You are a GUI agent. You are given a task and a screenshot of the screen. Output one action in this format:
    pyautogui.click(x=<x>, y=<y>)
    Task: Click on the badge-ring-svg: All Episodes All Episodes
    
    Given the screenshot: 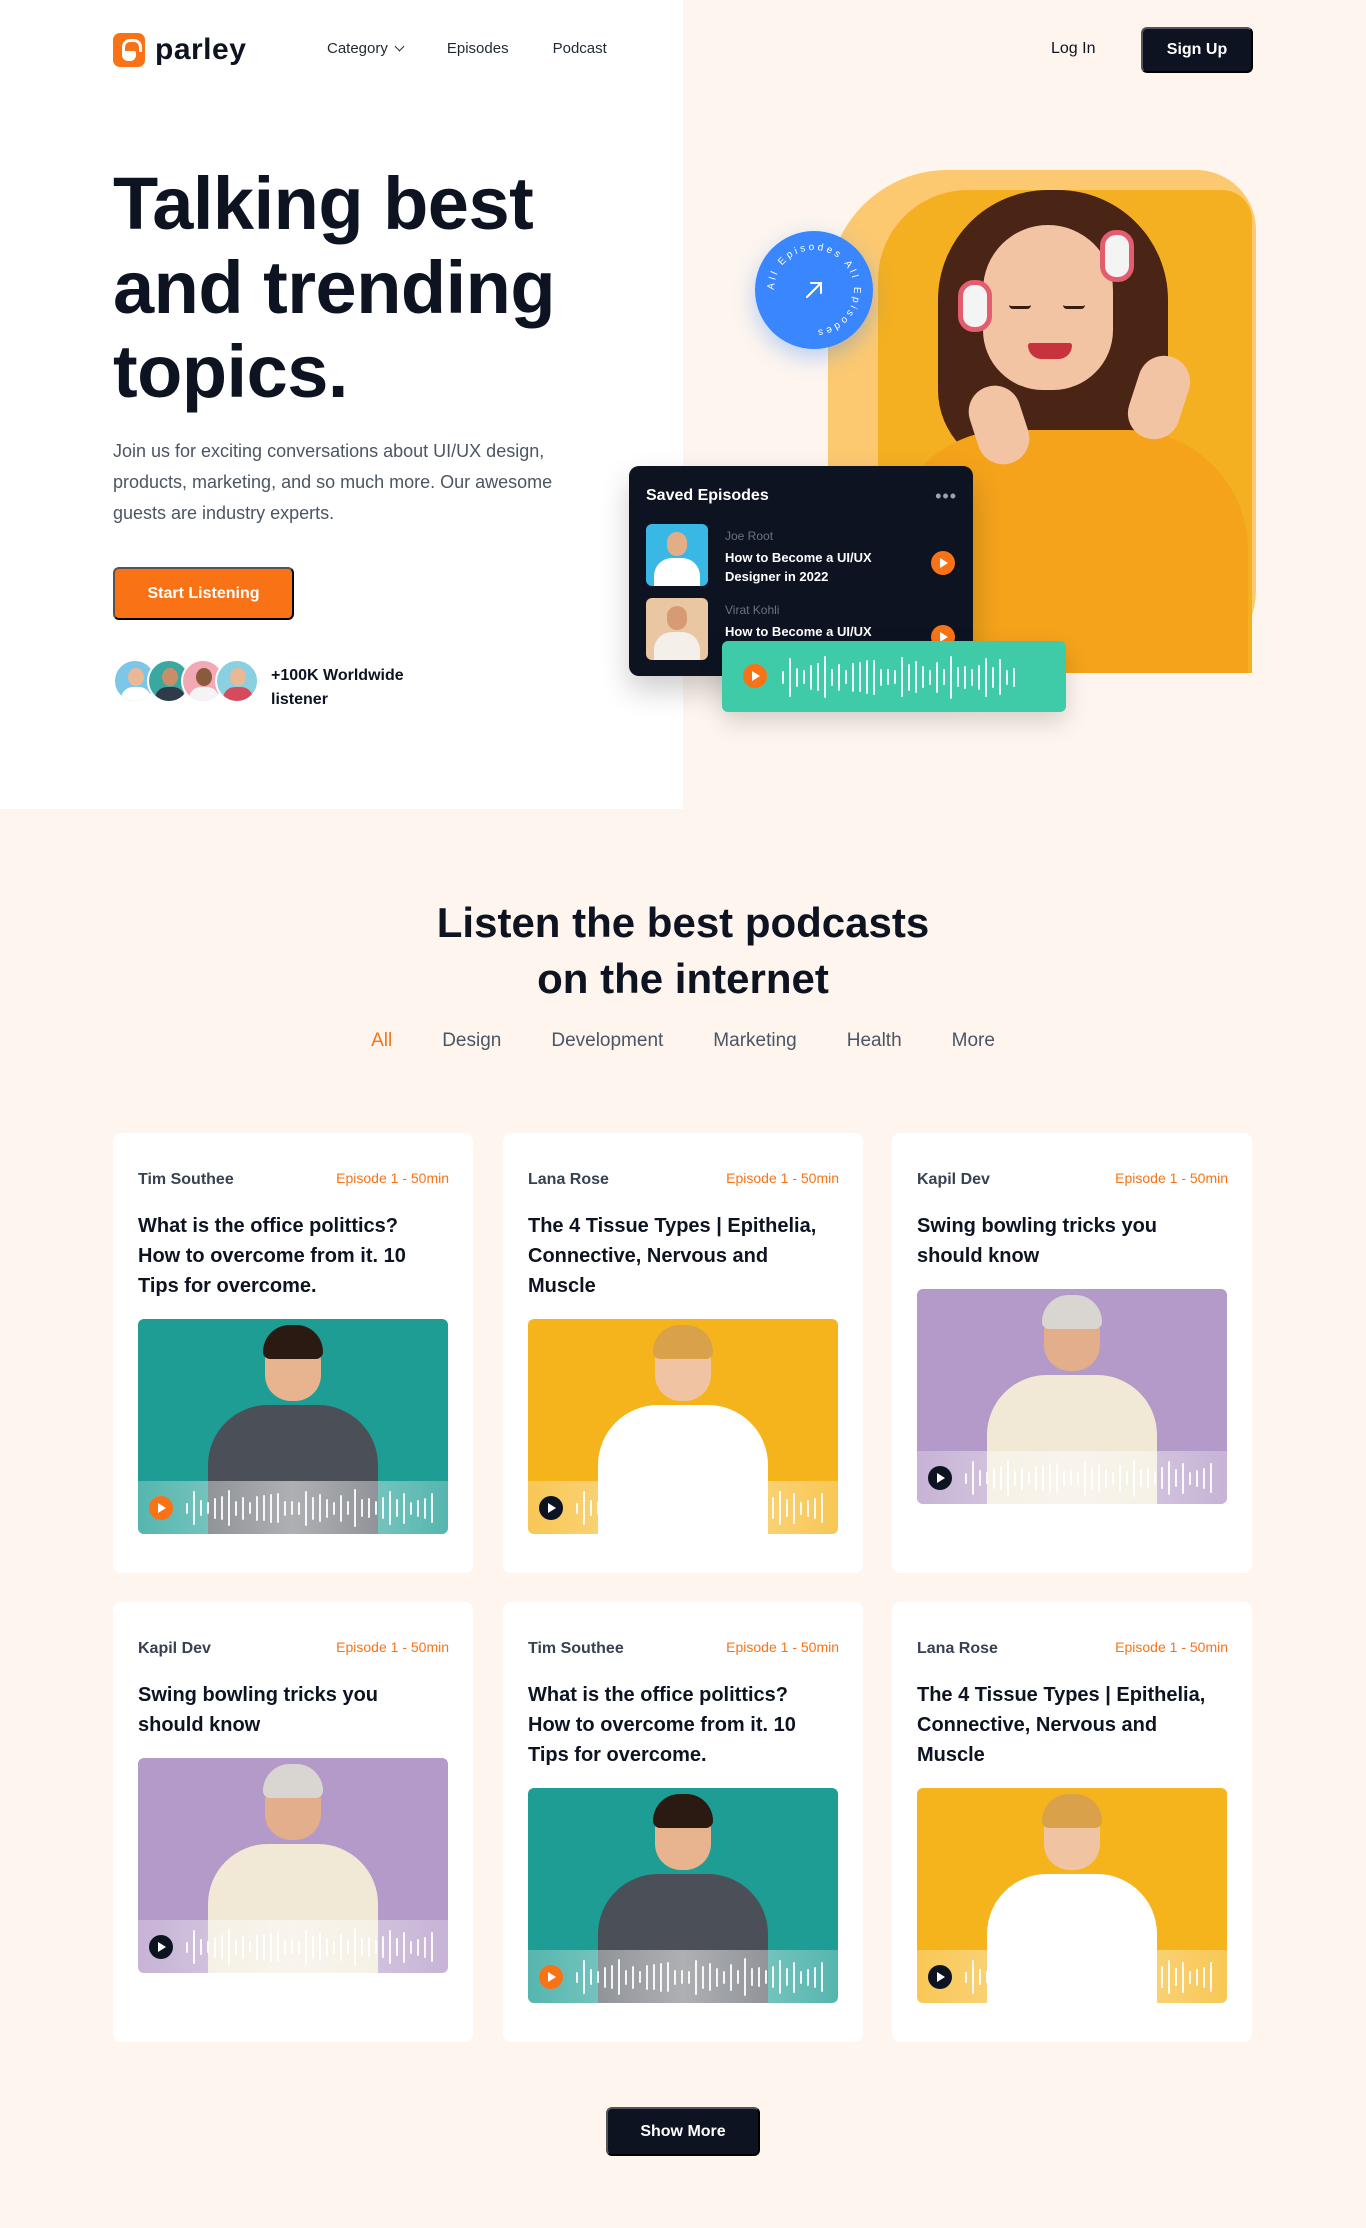 What is the action you would take?
    pyautogui.click(x=812, y=290)
    